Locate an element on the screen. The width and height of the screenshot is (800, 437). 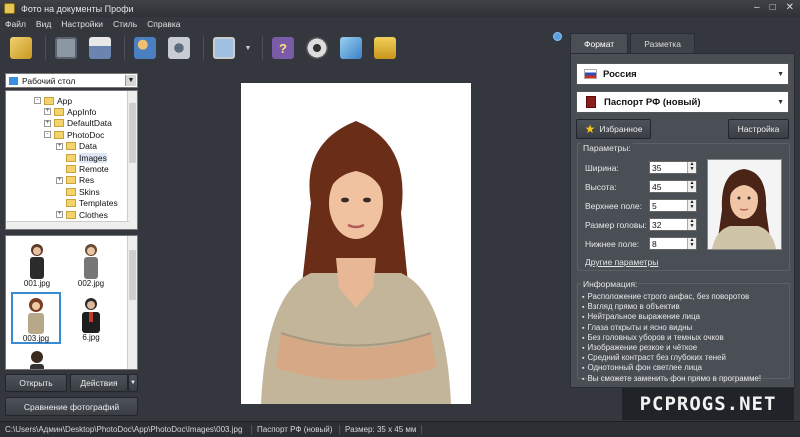
thumbnail-photo is located at coordinates (91, 315).